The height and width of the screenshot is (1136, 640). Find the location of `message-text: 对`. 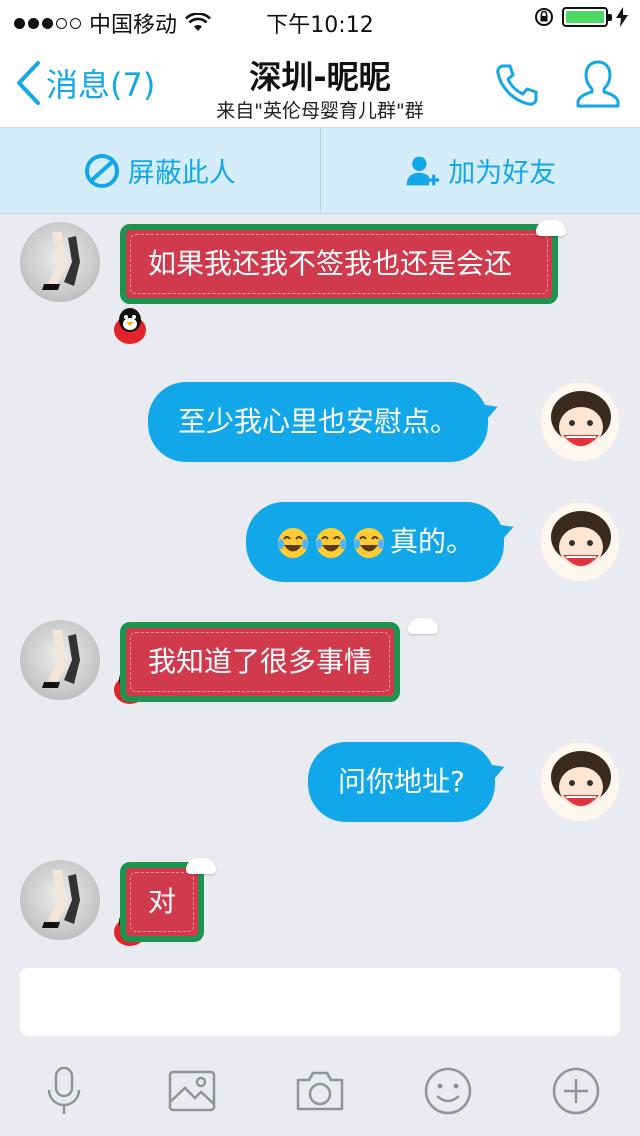

message-text: 对 is located at coordinates (162, 901).